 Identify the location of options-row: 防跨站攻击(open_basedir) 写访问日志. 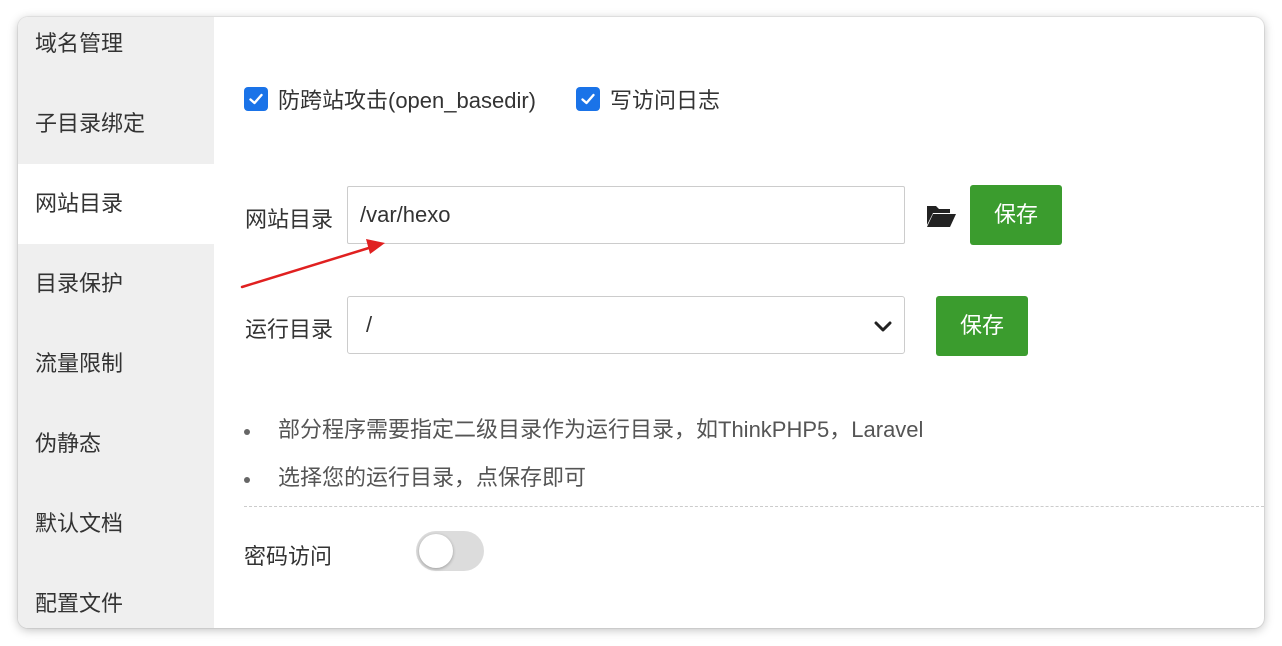
(502, 99).